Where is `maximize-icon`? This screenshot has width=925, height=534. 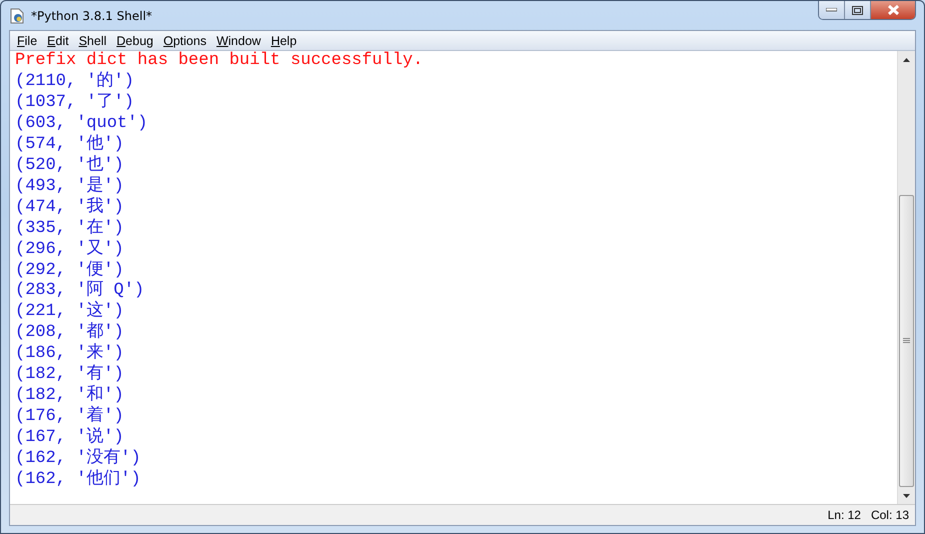 maximize-icon is located at coordinates (857, 10).